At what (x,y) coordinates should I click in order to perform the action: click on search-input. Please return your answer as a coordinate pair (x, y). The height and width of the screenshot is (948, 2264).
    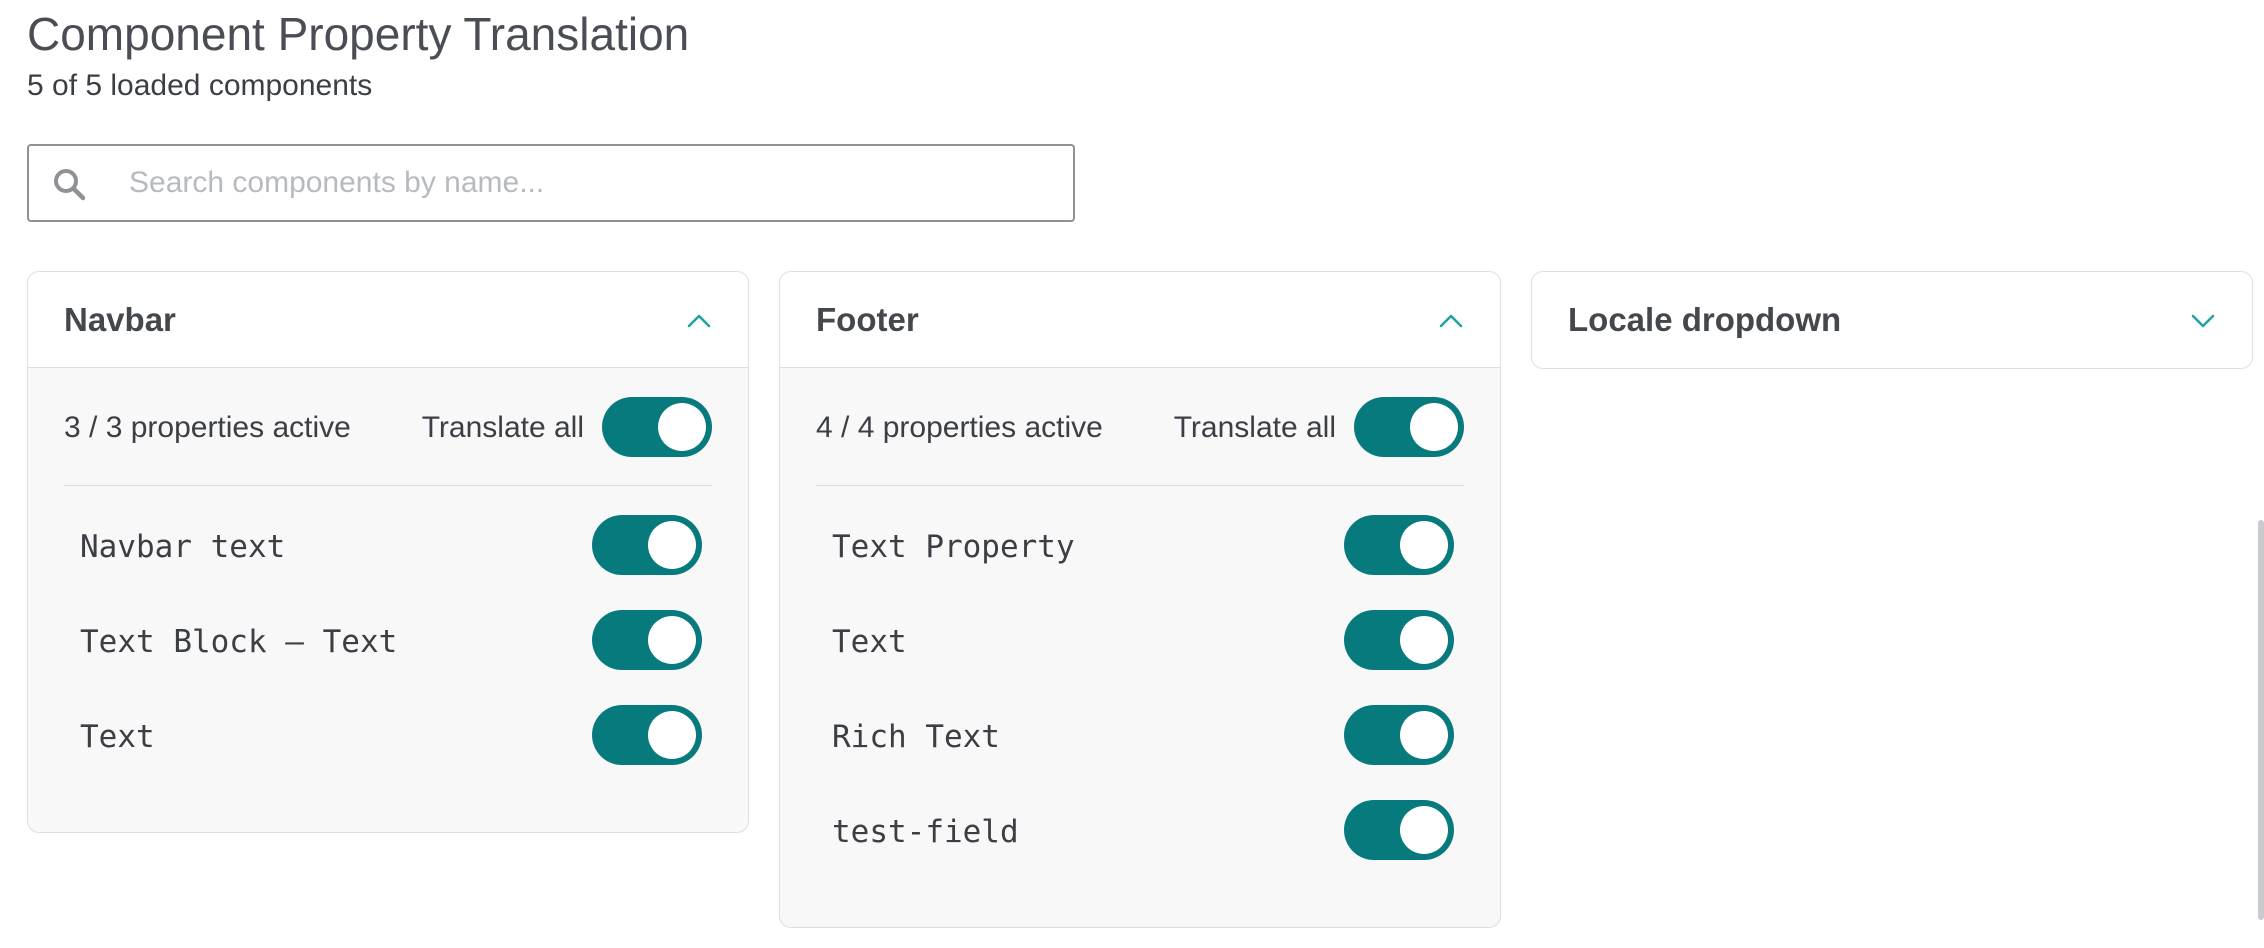
    Looking at the image, I should click on (589, 183).